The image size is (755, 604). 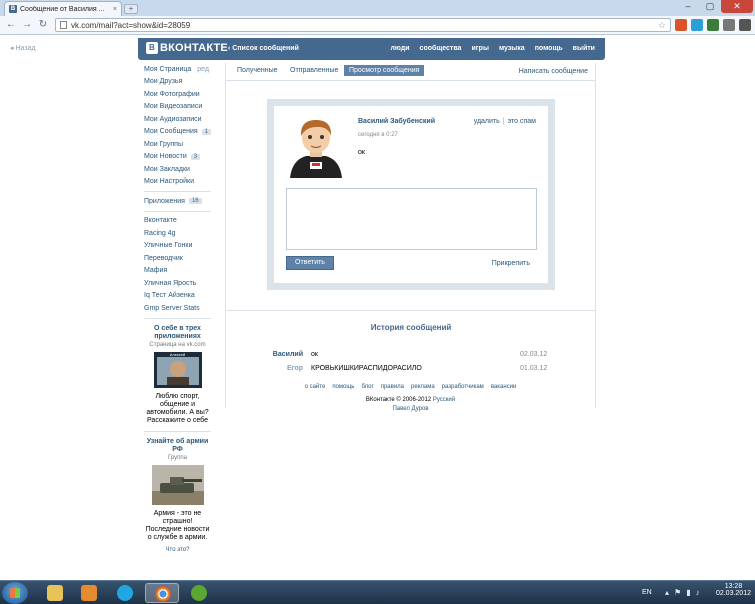 I want to click on edit-link: ред., so click(x=204, y=69).